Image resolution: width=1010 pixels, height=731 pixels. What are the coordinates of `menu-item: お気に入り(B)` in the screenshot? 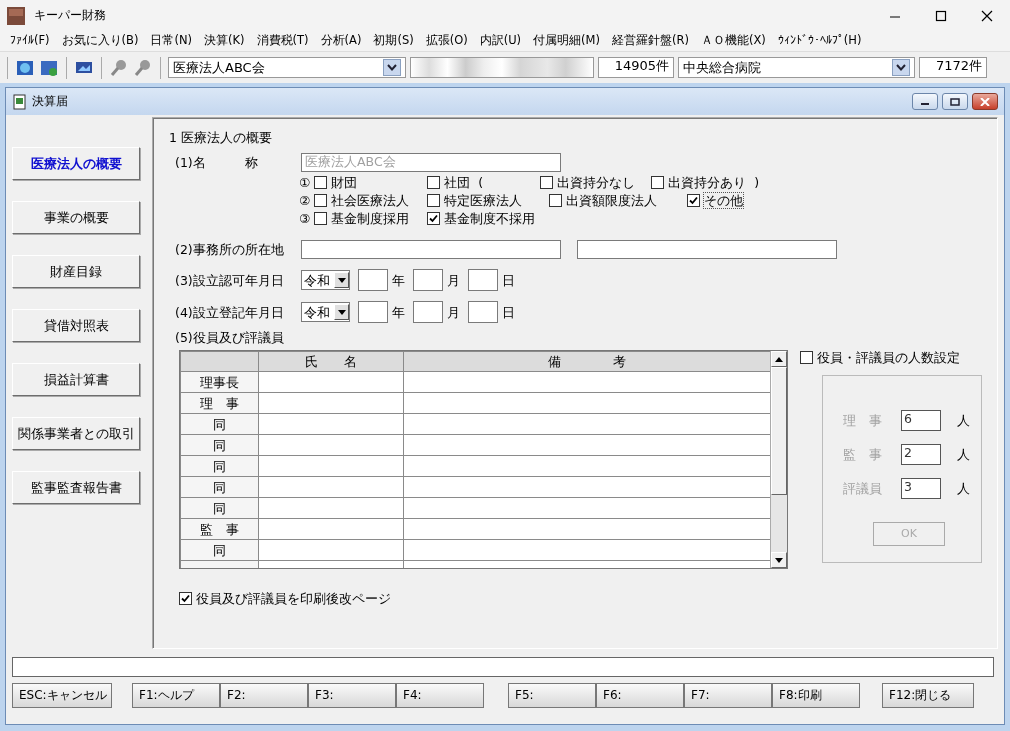 It's located at (100, 41).